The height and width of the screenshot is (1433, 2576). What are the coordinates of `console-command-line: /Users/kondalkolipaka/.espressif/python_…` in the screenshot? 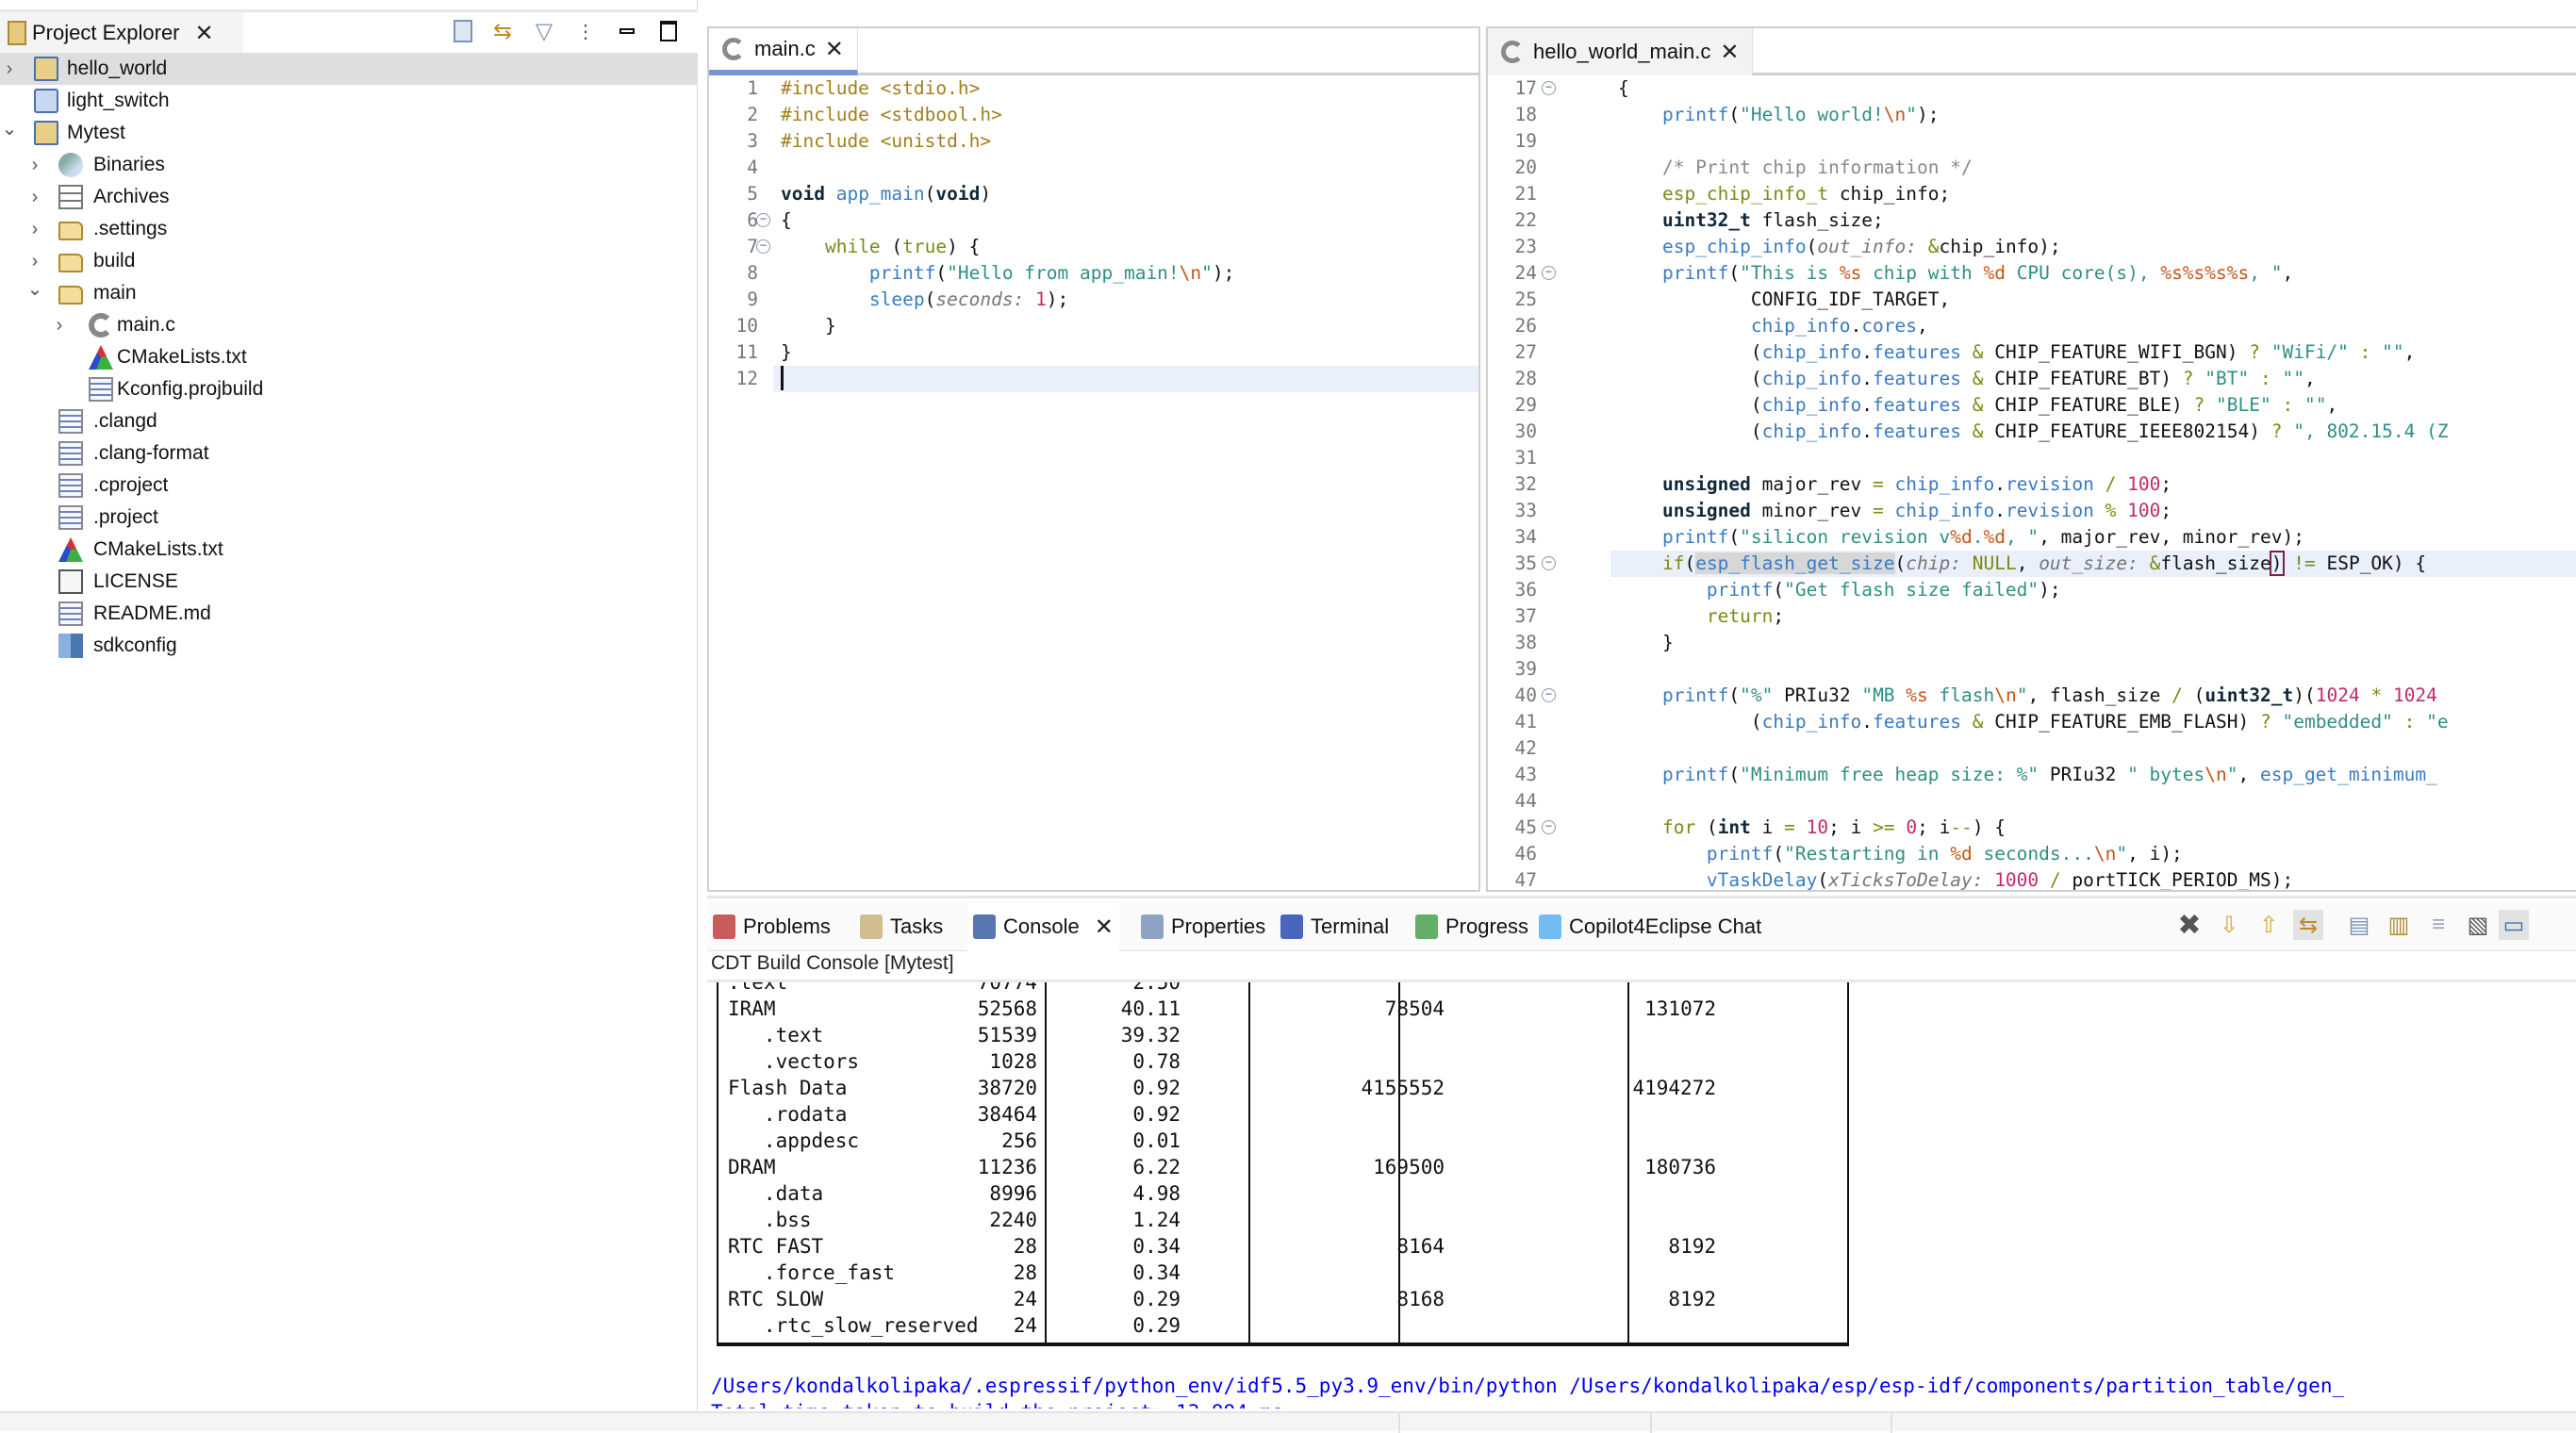 It's located at (1527, 1386).